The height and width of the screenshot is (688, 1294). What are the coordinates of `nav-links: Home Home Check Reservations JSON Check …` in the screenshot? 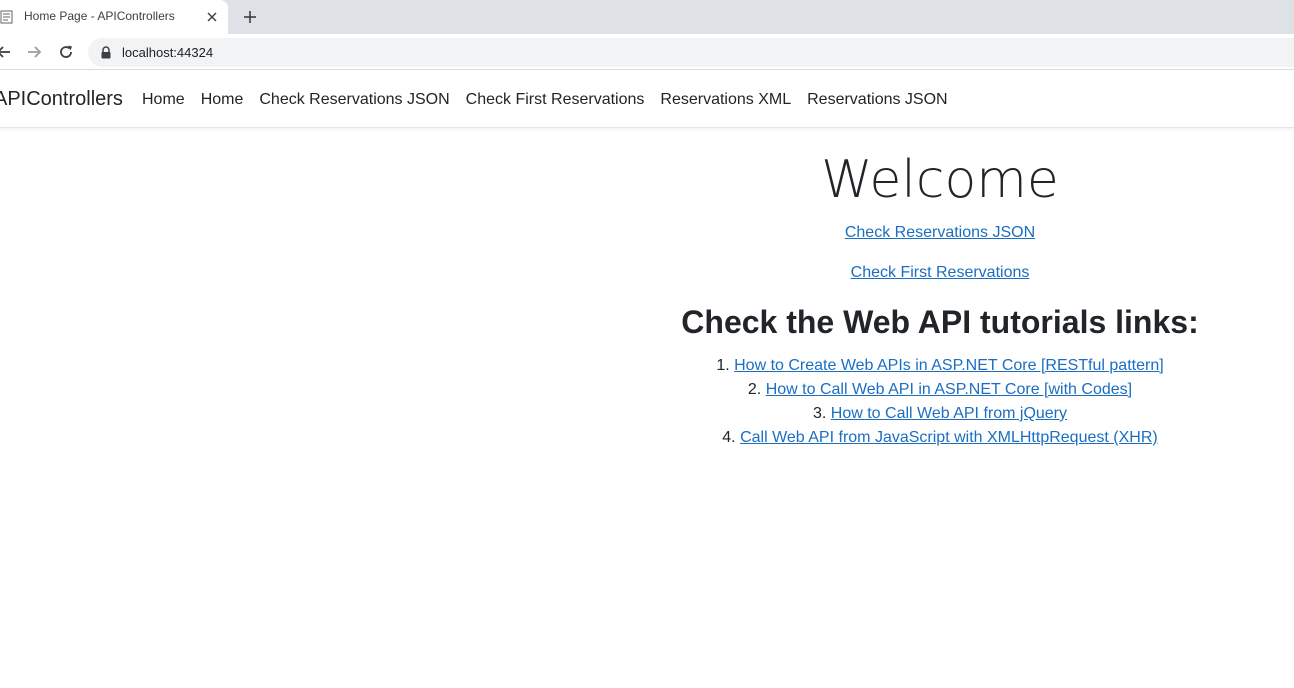 It's located at (545, 100).